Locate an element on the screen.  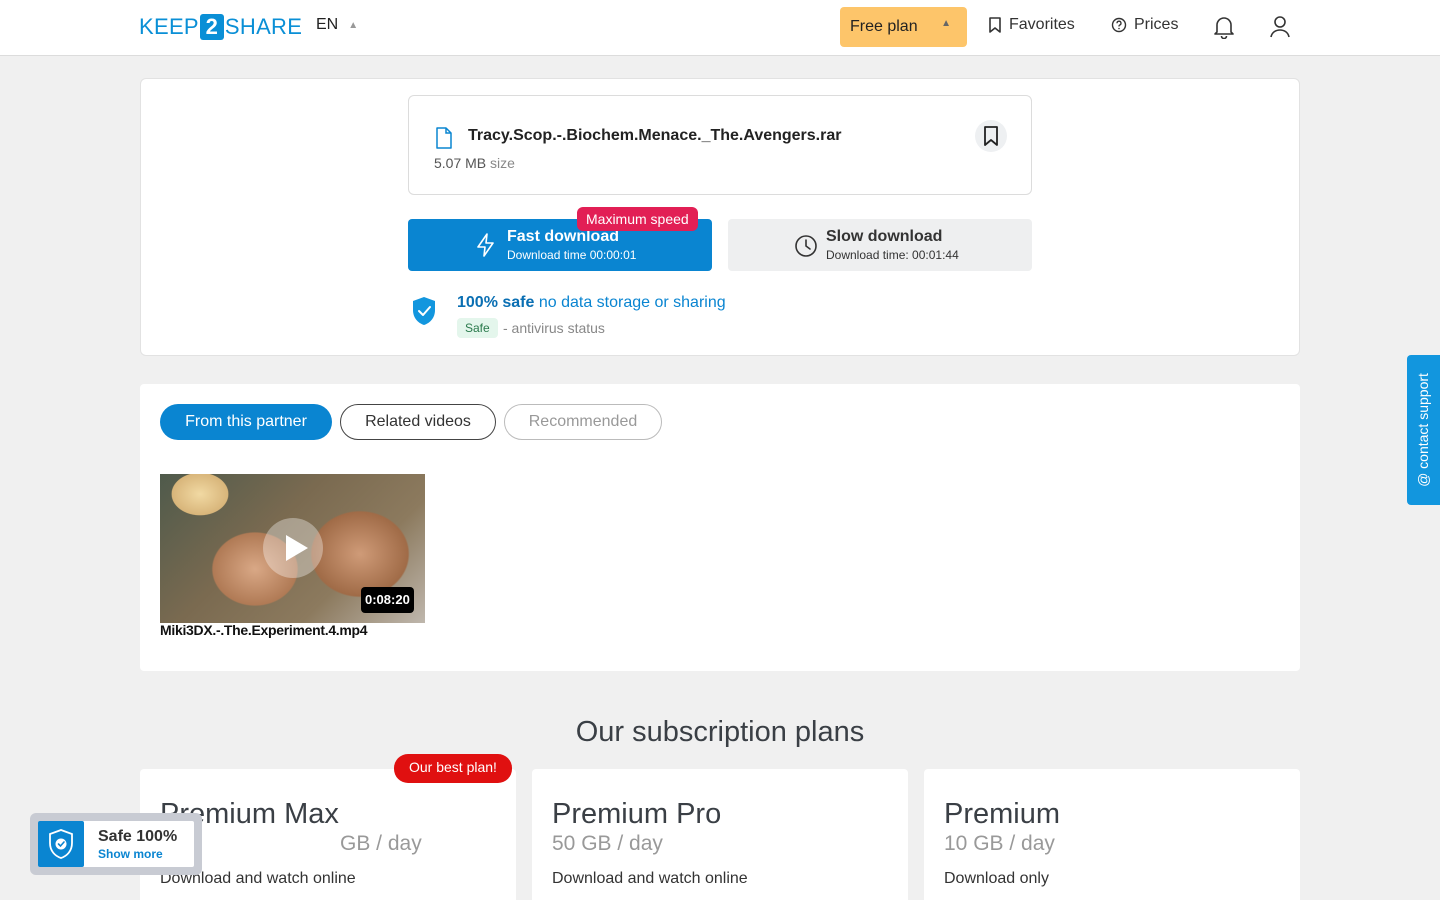
contact-support-label: @ contact support is located at coordinates (1423, 430).